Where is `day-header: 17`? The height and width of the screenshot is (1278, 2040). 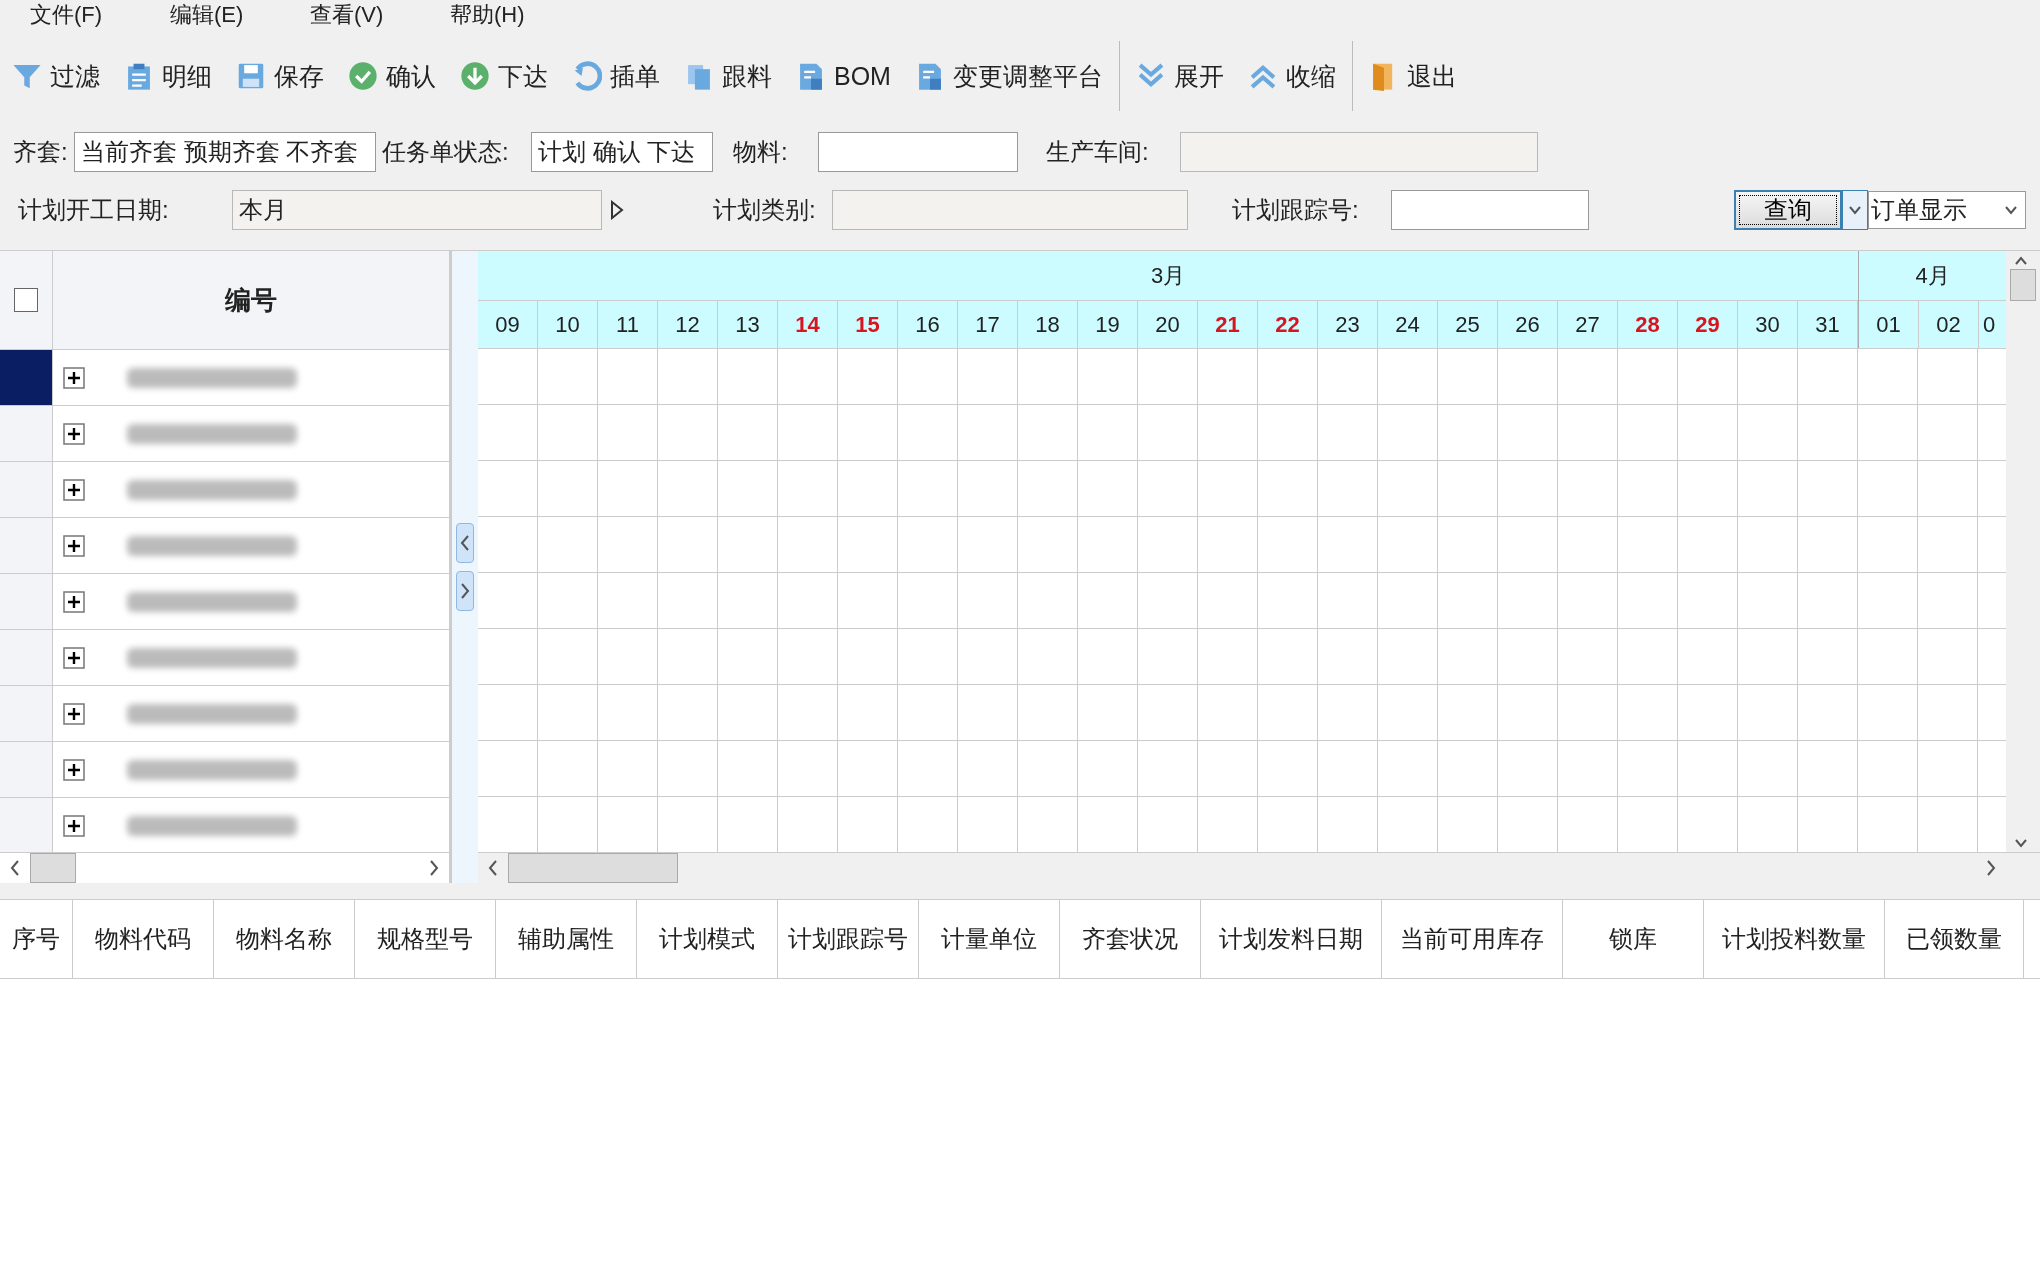 day-header: 17 is located at coordinates (988, 324).